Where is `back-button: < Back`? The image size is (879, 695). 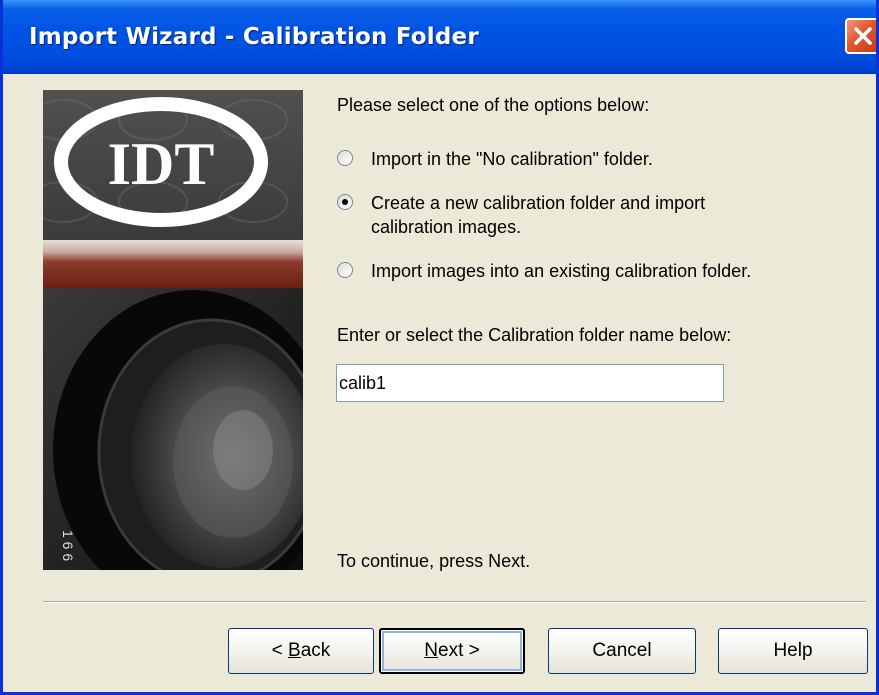
back-button: < Back is located at coordinates (301, 651).